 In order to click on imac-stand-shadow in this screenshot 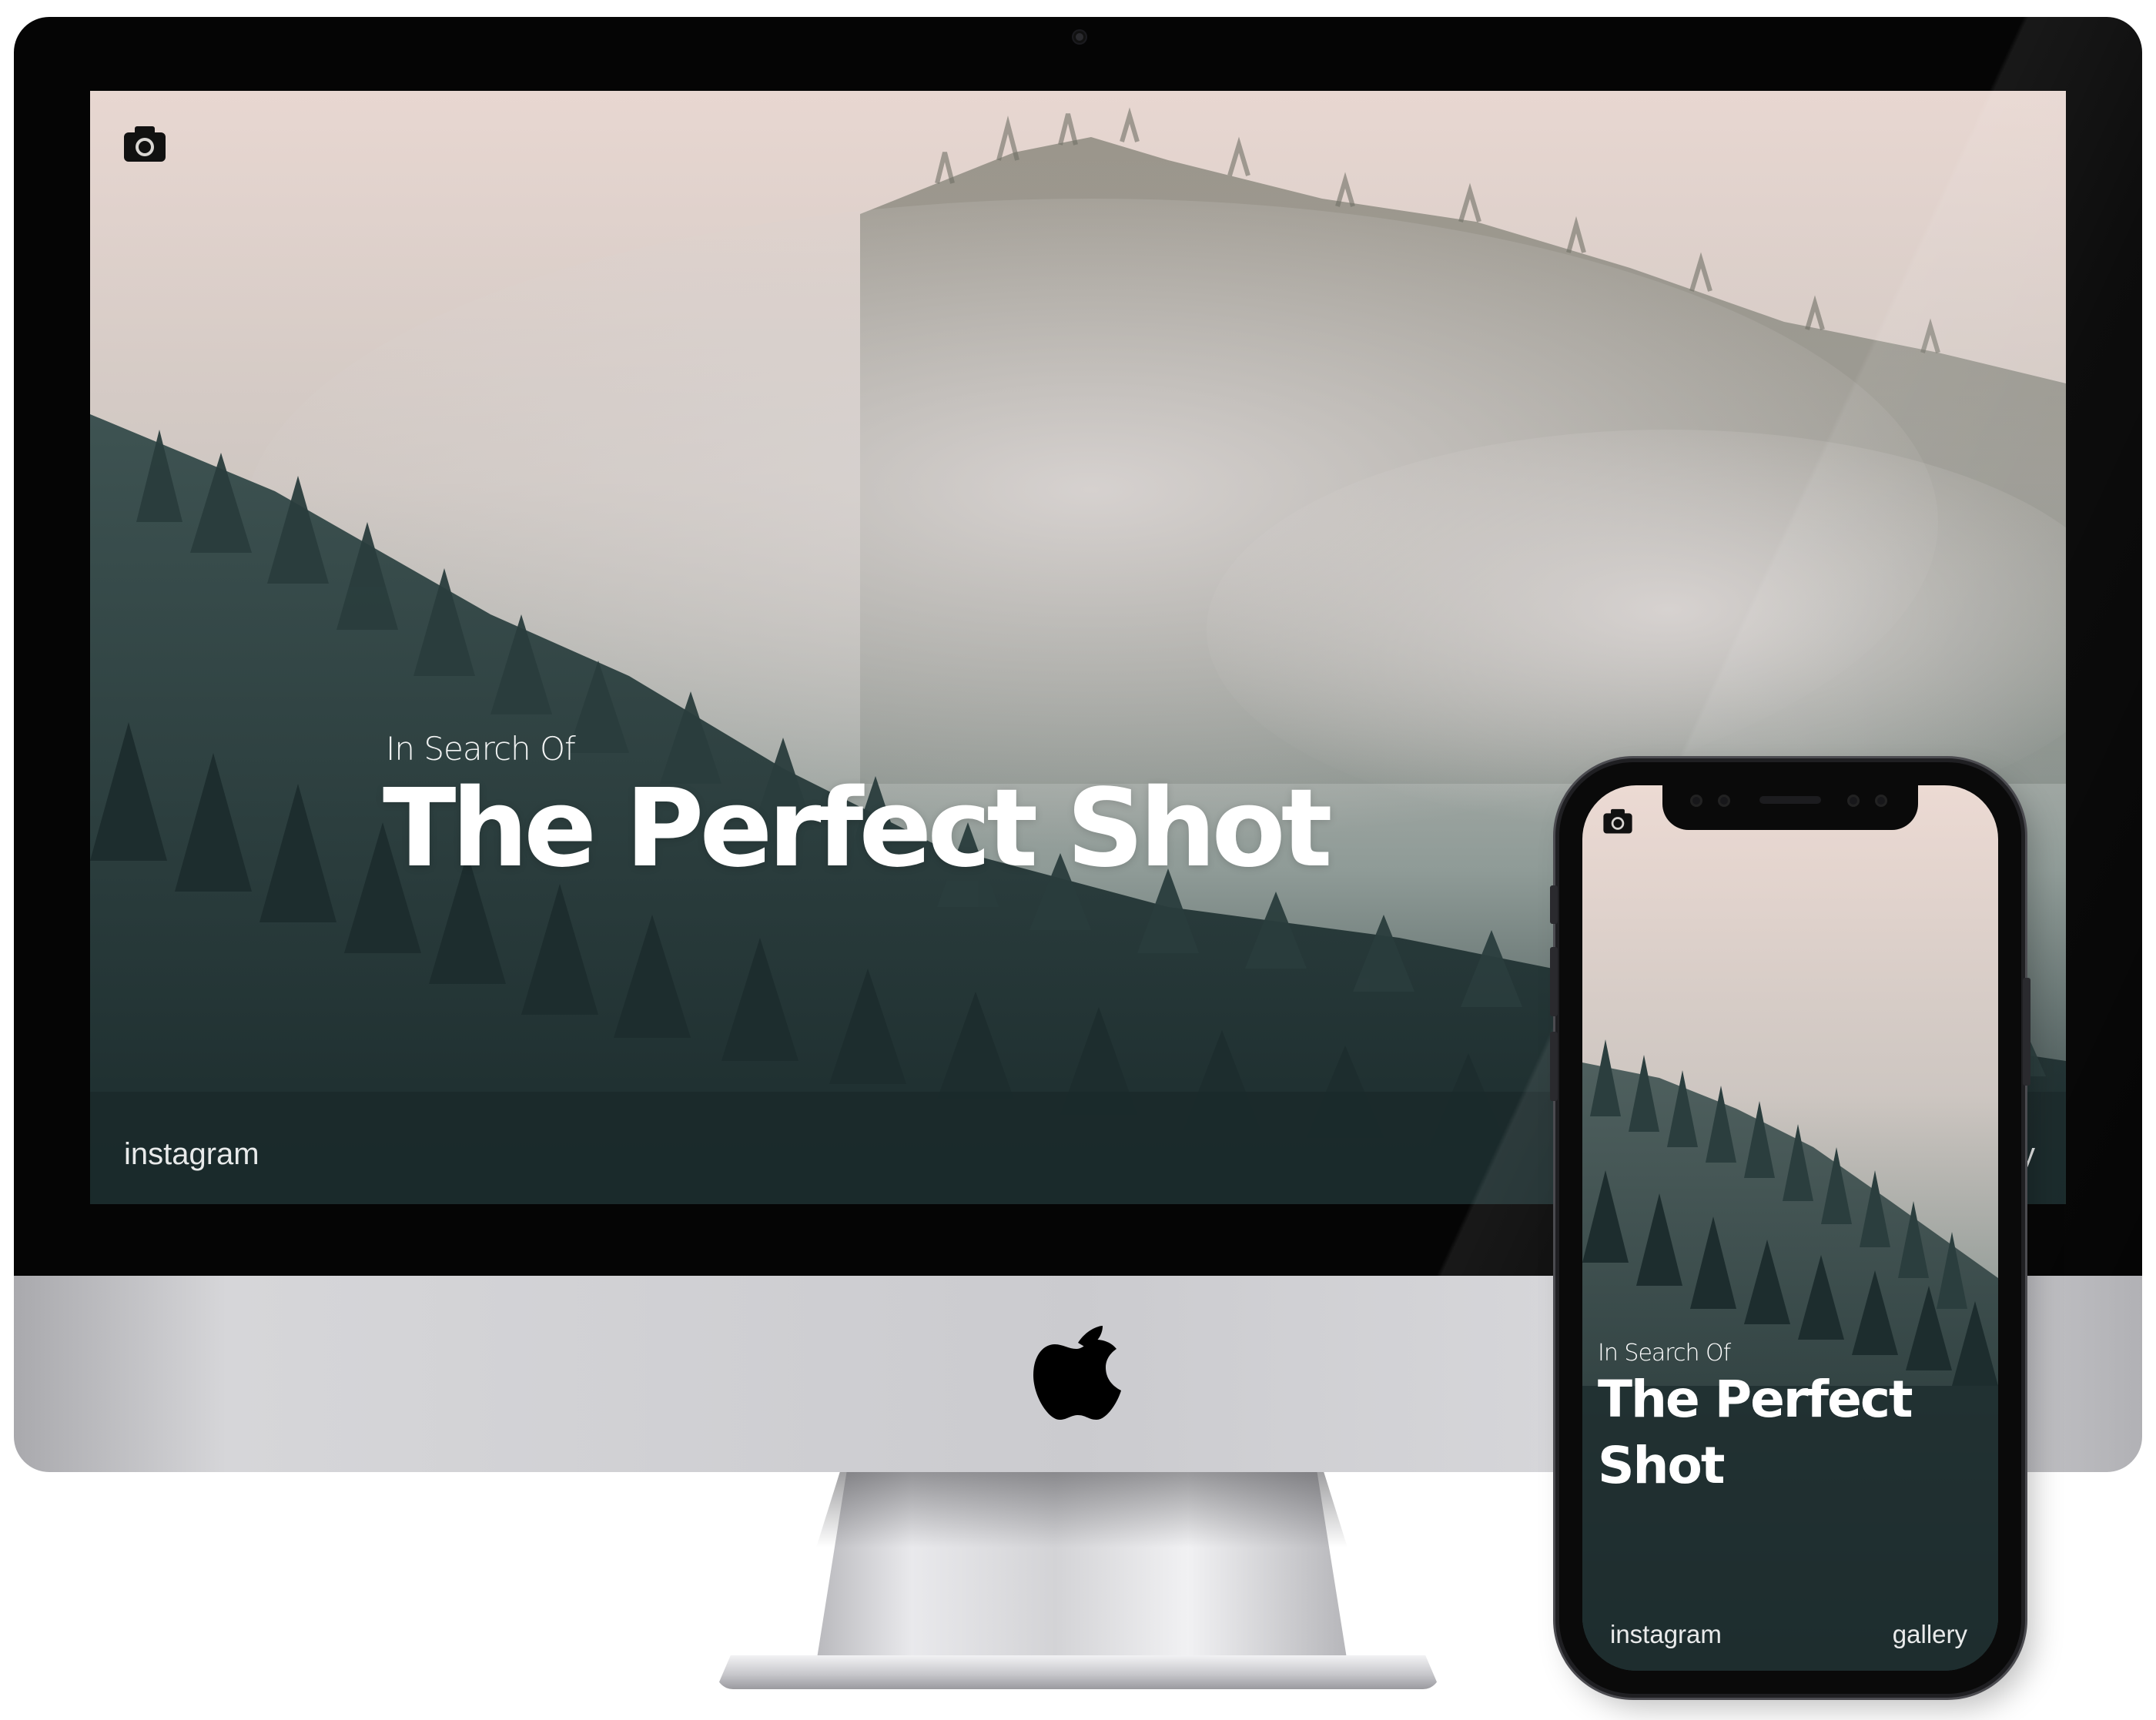, I will do `click(1082, 1505)`.